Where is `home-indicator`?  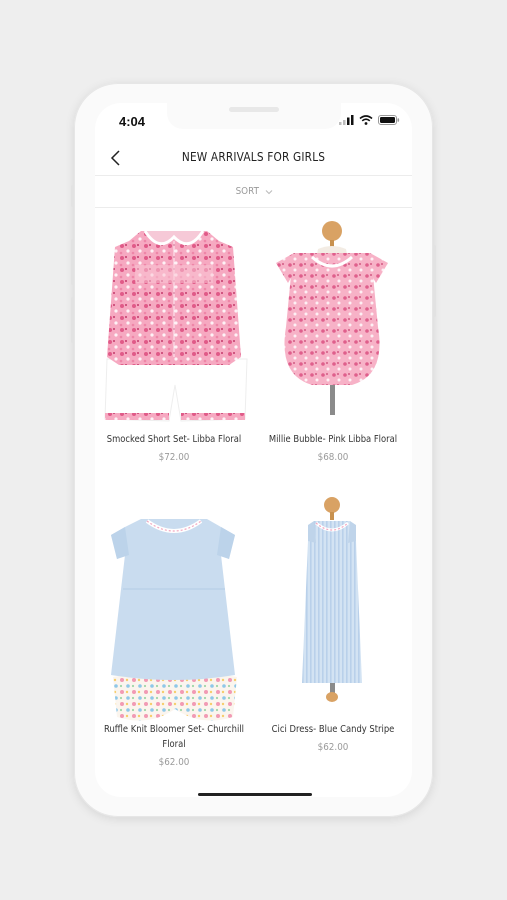 home-indicator is located at coordinates (255, 794).